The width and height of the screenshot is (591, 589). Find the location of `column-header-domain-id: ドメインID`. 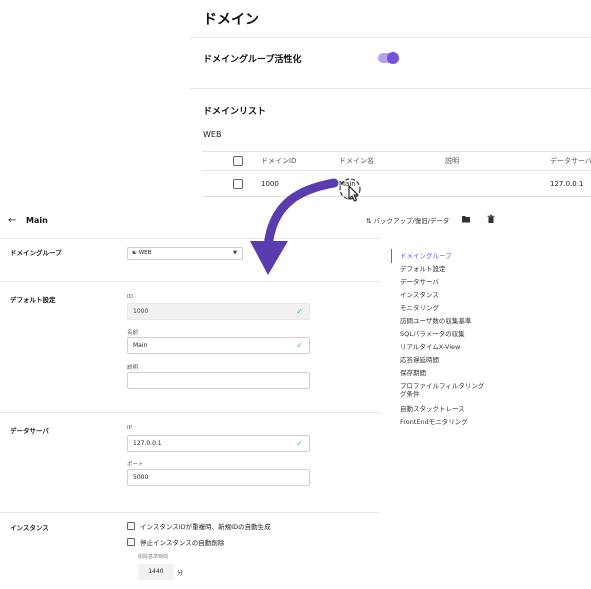

column-header-domain-id: ドメインID is located at coordinates (278, 161).